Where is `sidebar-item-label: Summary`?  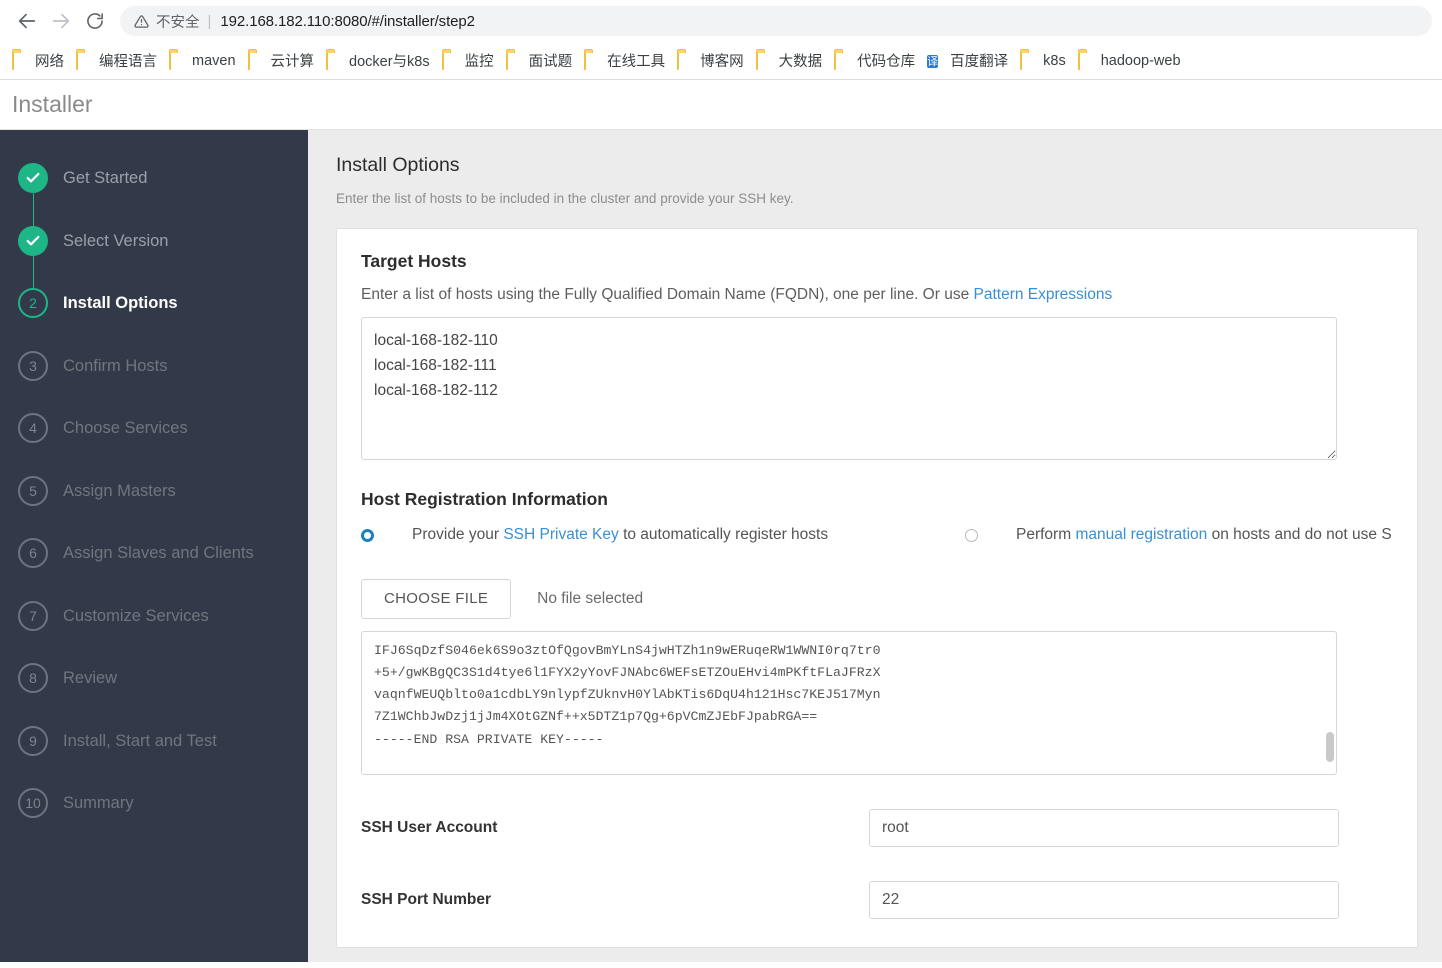 sidebar-item-label: Summary is located at coordinates (98, 803).